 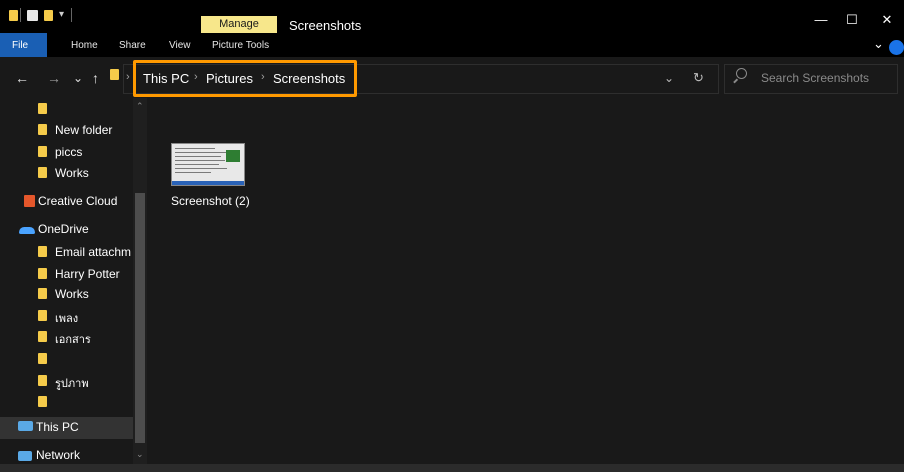 What do you see at coordinates (325, 25) in the screenshot?
I see `window-title: Screenshots` at bounding box center [325, 25].